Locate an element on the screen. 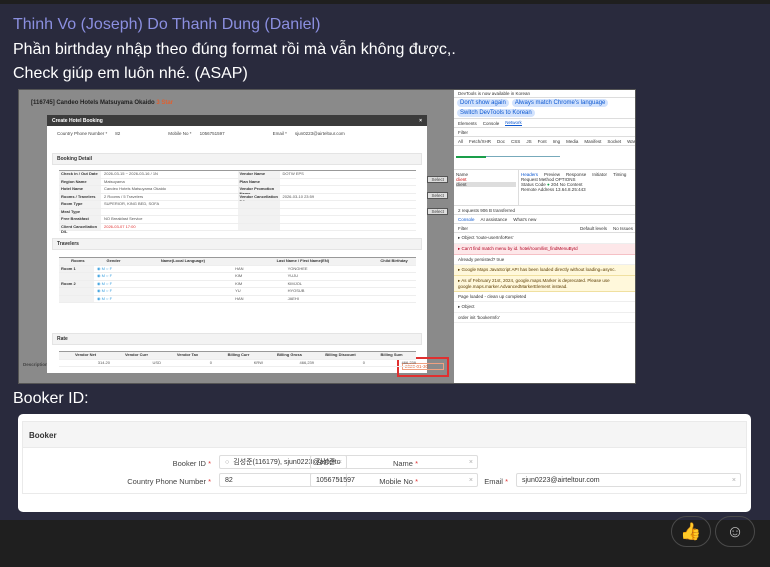 This screenshot has height=567, width=770. cell: Hotel Name is located at coordinates (80, 189).